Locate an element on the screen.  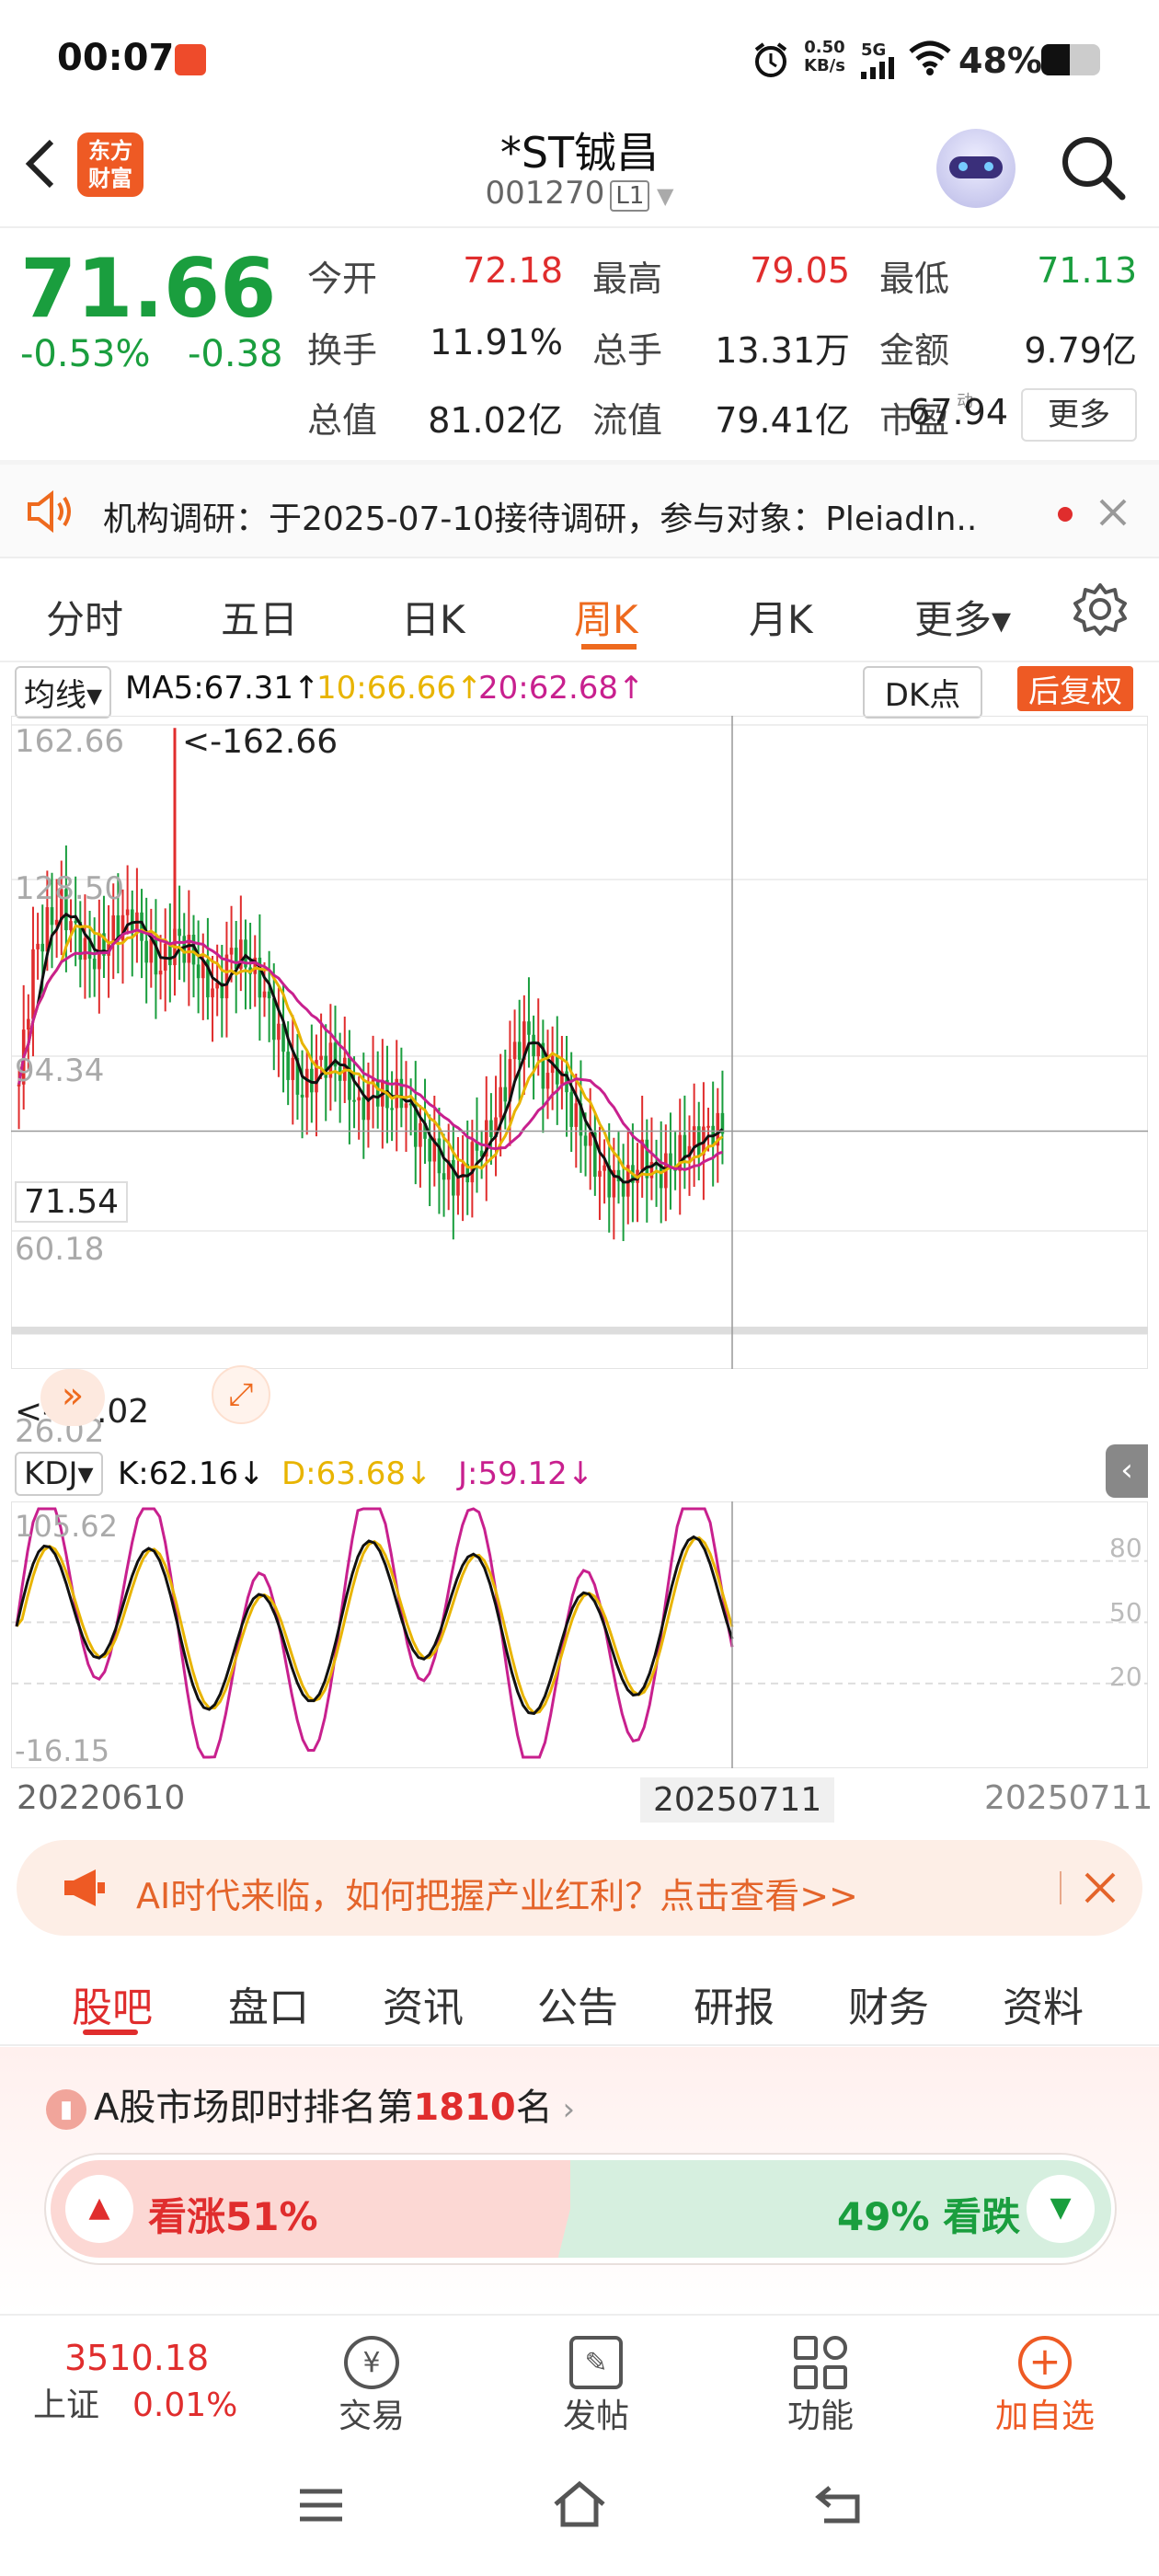
signal-icon is located at coordinates (877, 68).